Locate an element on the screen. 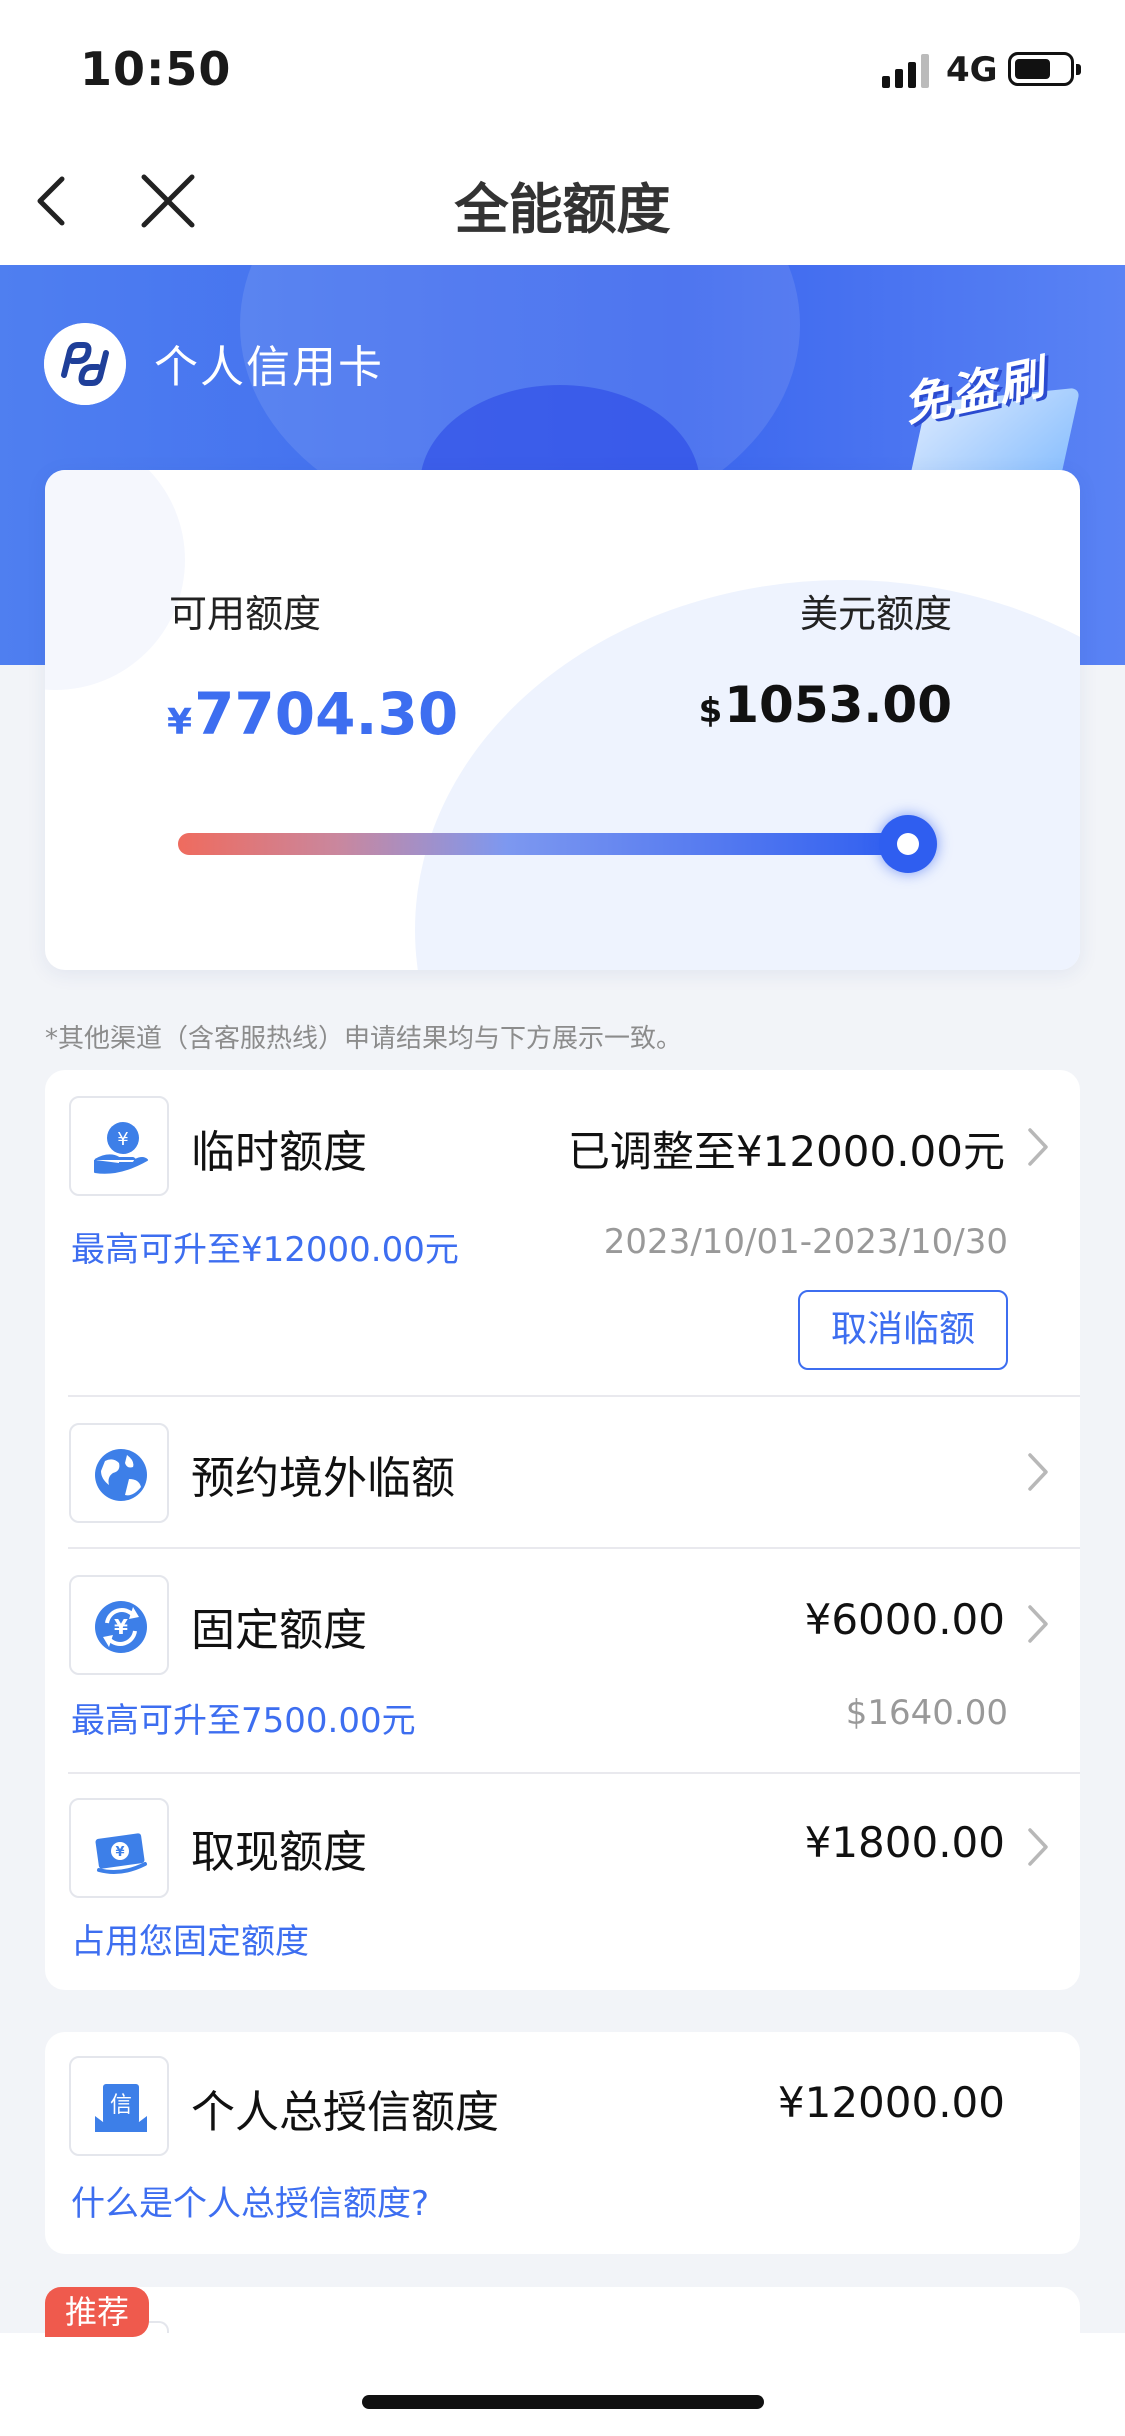 This screenshot has width=1125, height=2436. total-credit-title: 个人总授信额度 is located at coordinates (345, 2112).